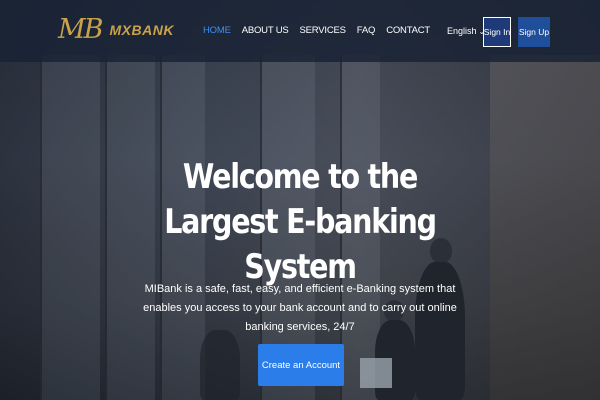 This screenshot has height=400, width=600. Describe the element at coordinates (462, 31) in the screenshot. I see `language-label: English` at that location.